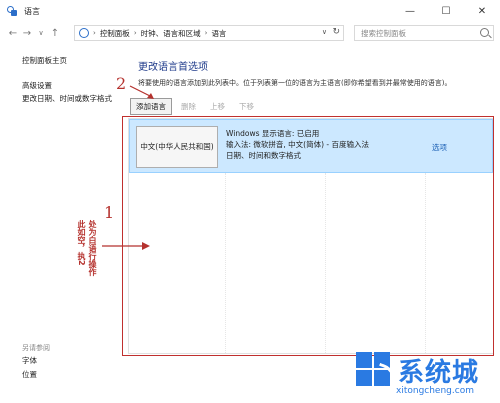  I want to click on remove-button: 删除, so click(188, 106).